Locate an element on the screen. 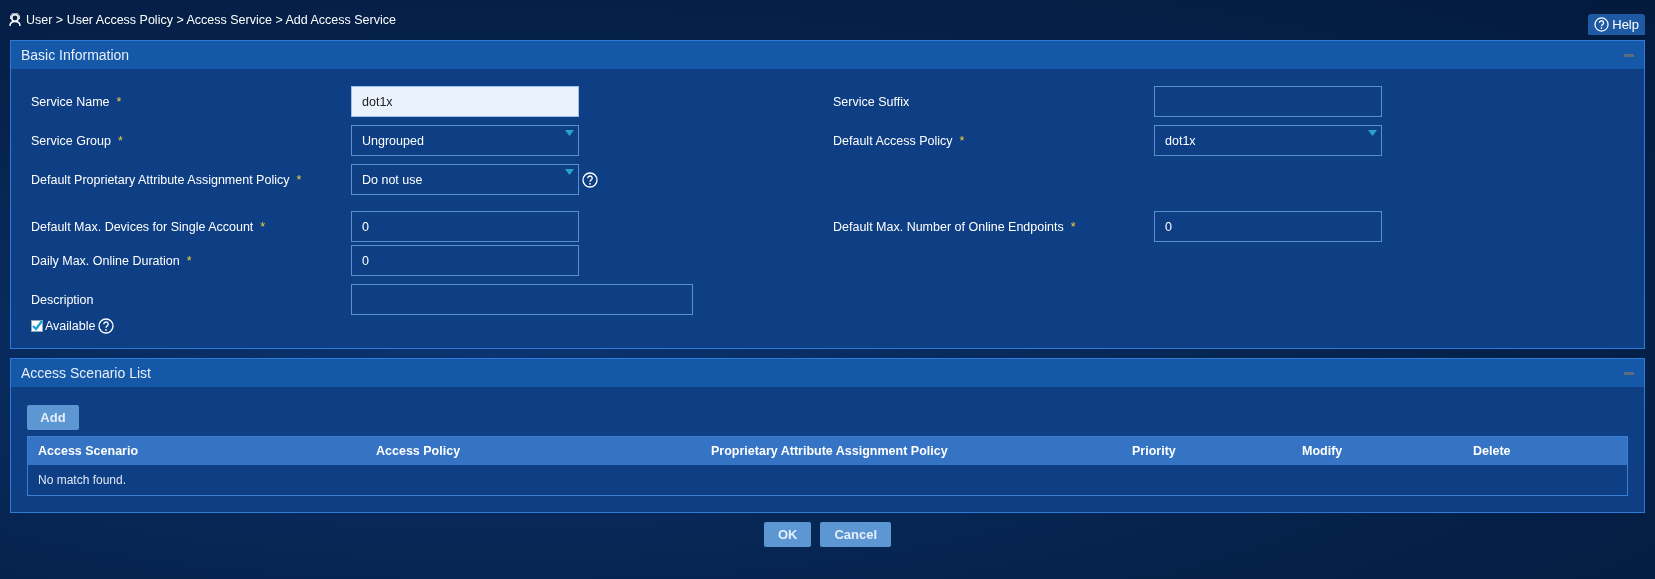 Image resolution: width=1655 pixels, height=579 pixels. checkbox-label: Available is located at coordinates (70, 326).